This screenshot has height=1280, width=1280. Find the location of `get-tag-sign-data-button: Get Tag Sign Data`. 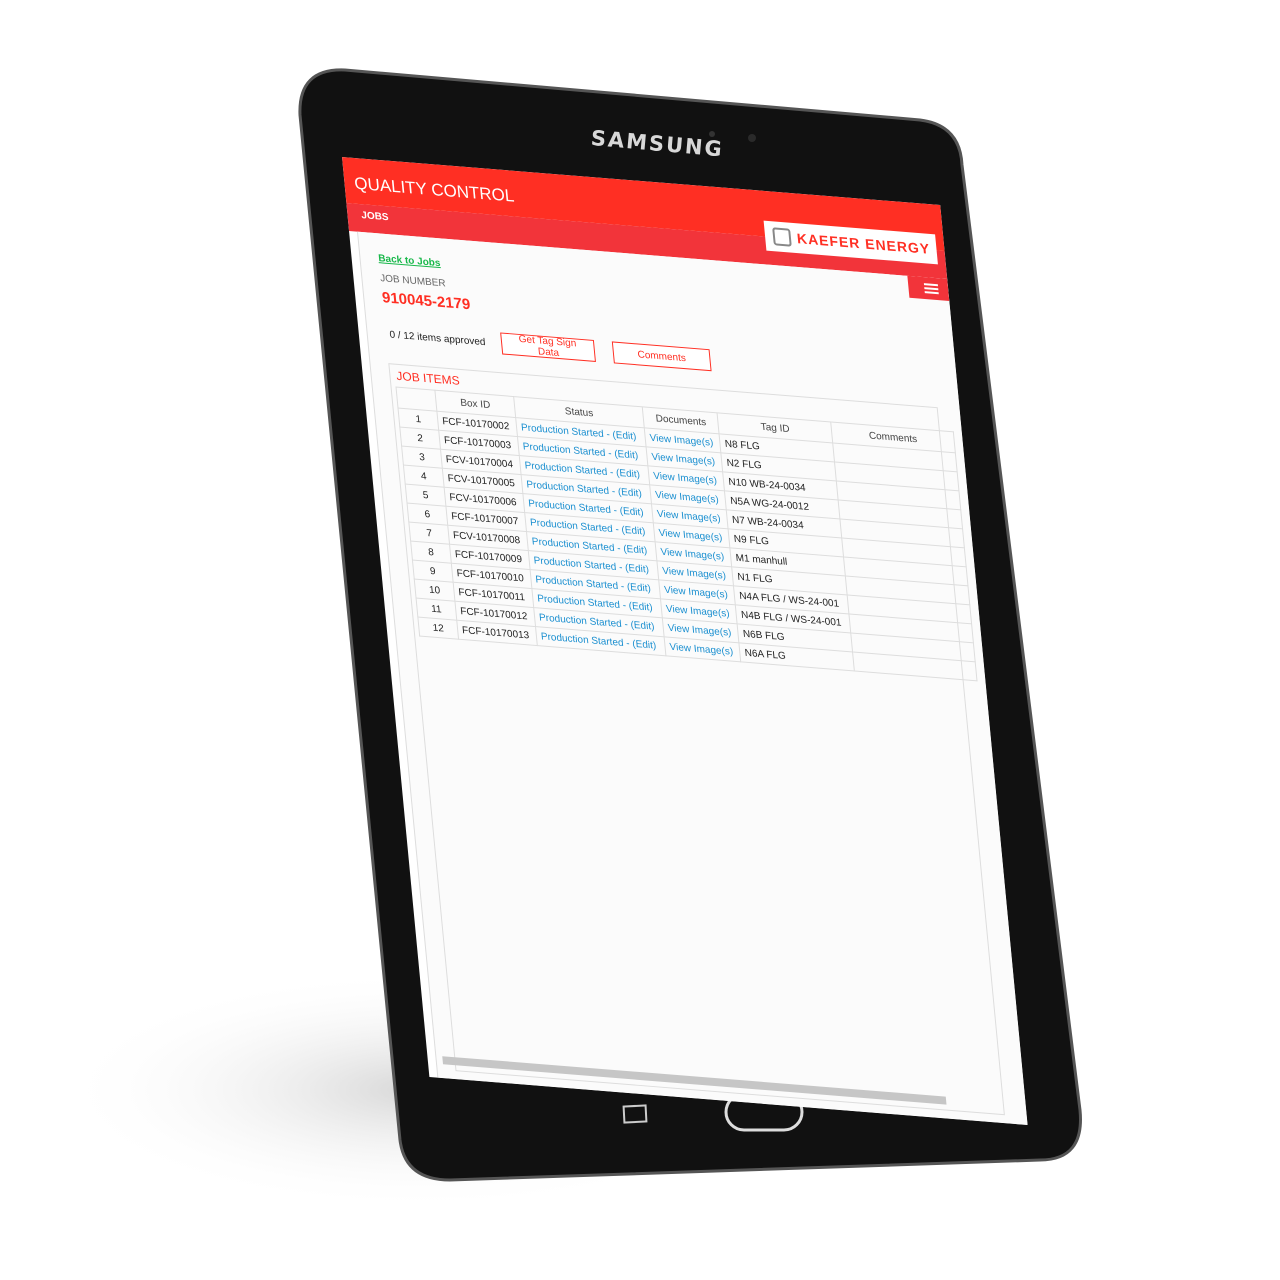

get-tag-sign-data-button: Get Tag Sign Data is located at coordinates (548, 347).